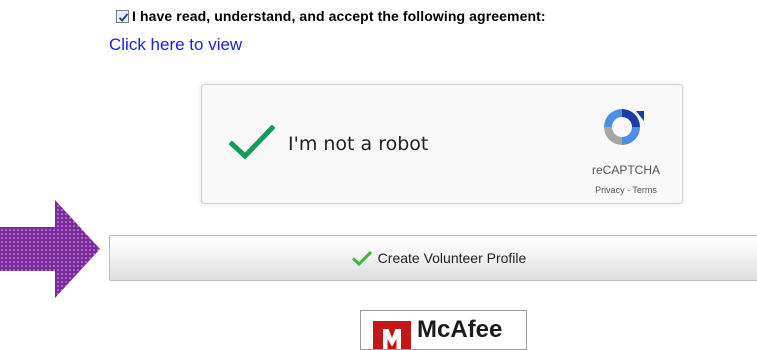 The image size is (757, 350). What do you see at coordinates (392, 335) in the screenshot?
I see `mcafee-logo-icon` at bounding box center [392, 335].